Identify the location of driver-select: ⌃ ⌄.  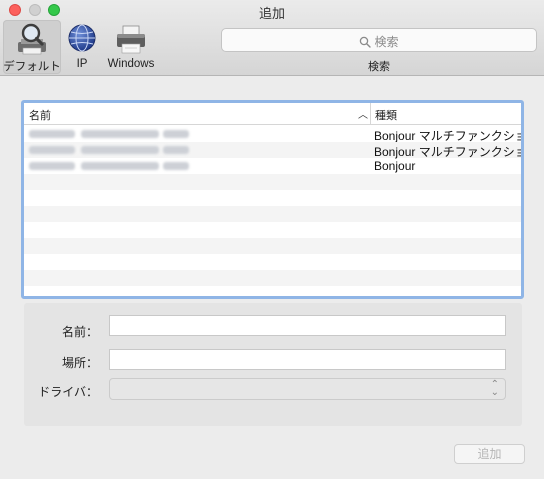
(307, 389).